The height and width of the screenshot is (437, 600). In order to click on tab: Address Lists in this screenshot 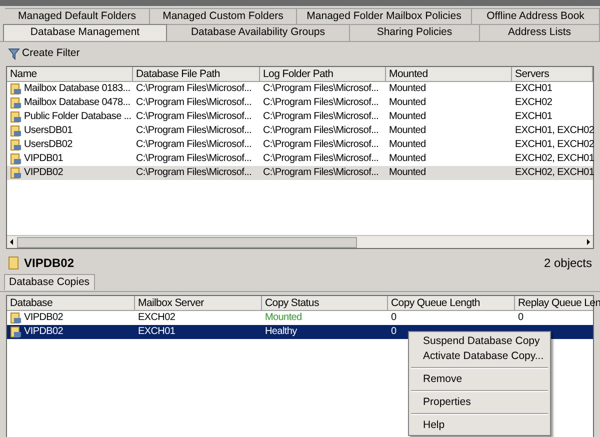, I will do `click(540, 32)`.